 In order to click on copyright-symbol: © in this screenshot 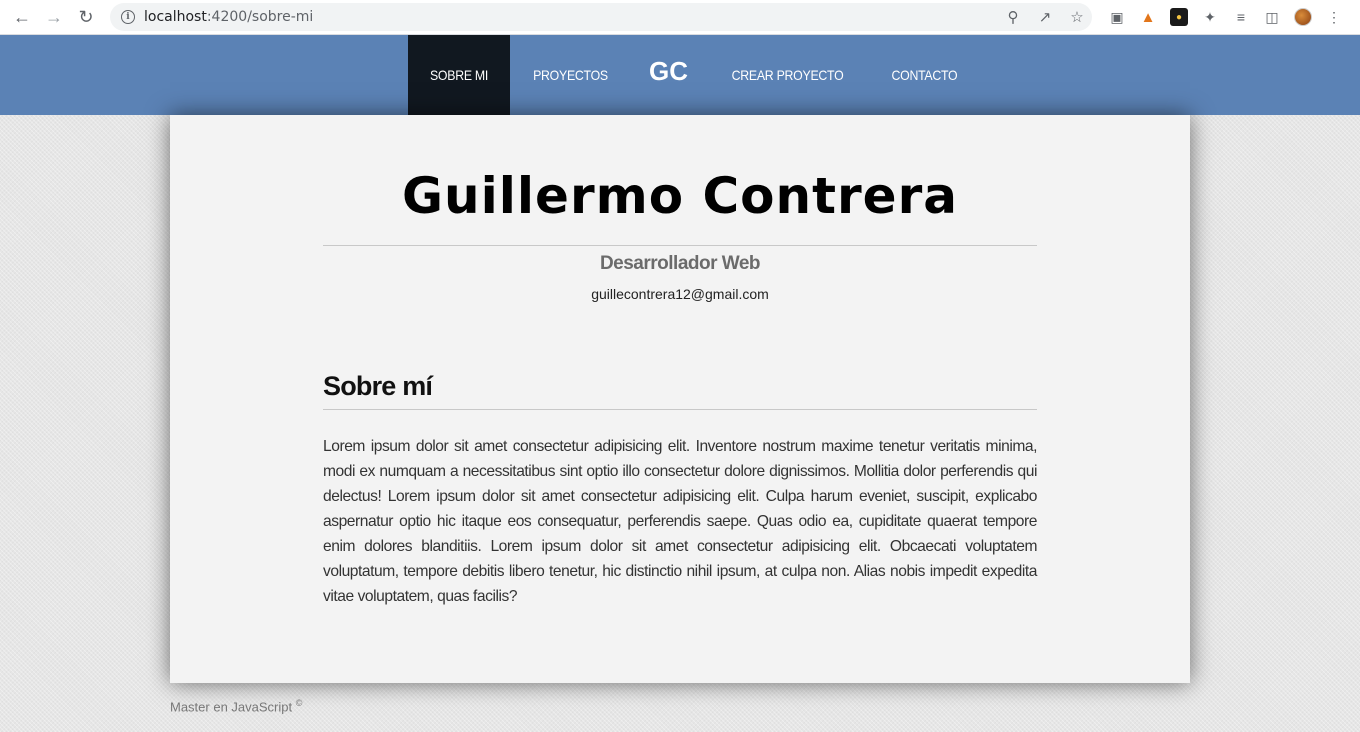, I will do `click(299, 703)`.